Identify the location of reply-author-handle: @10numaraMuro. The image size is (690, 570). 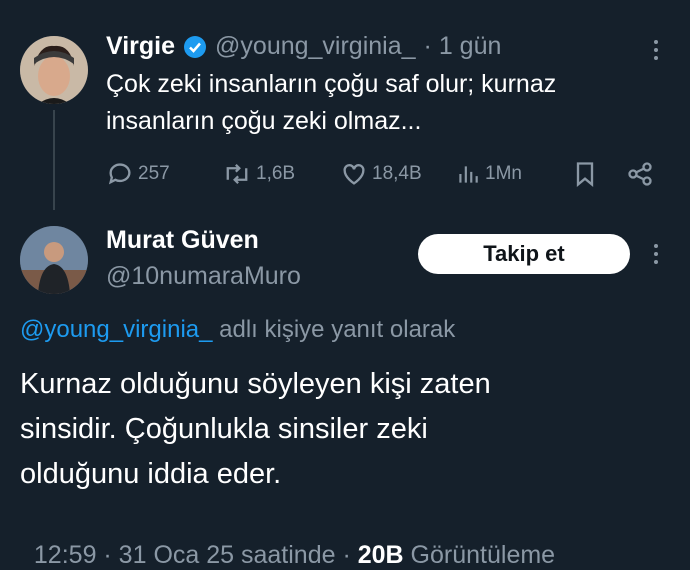
(203, 276).